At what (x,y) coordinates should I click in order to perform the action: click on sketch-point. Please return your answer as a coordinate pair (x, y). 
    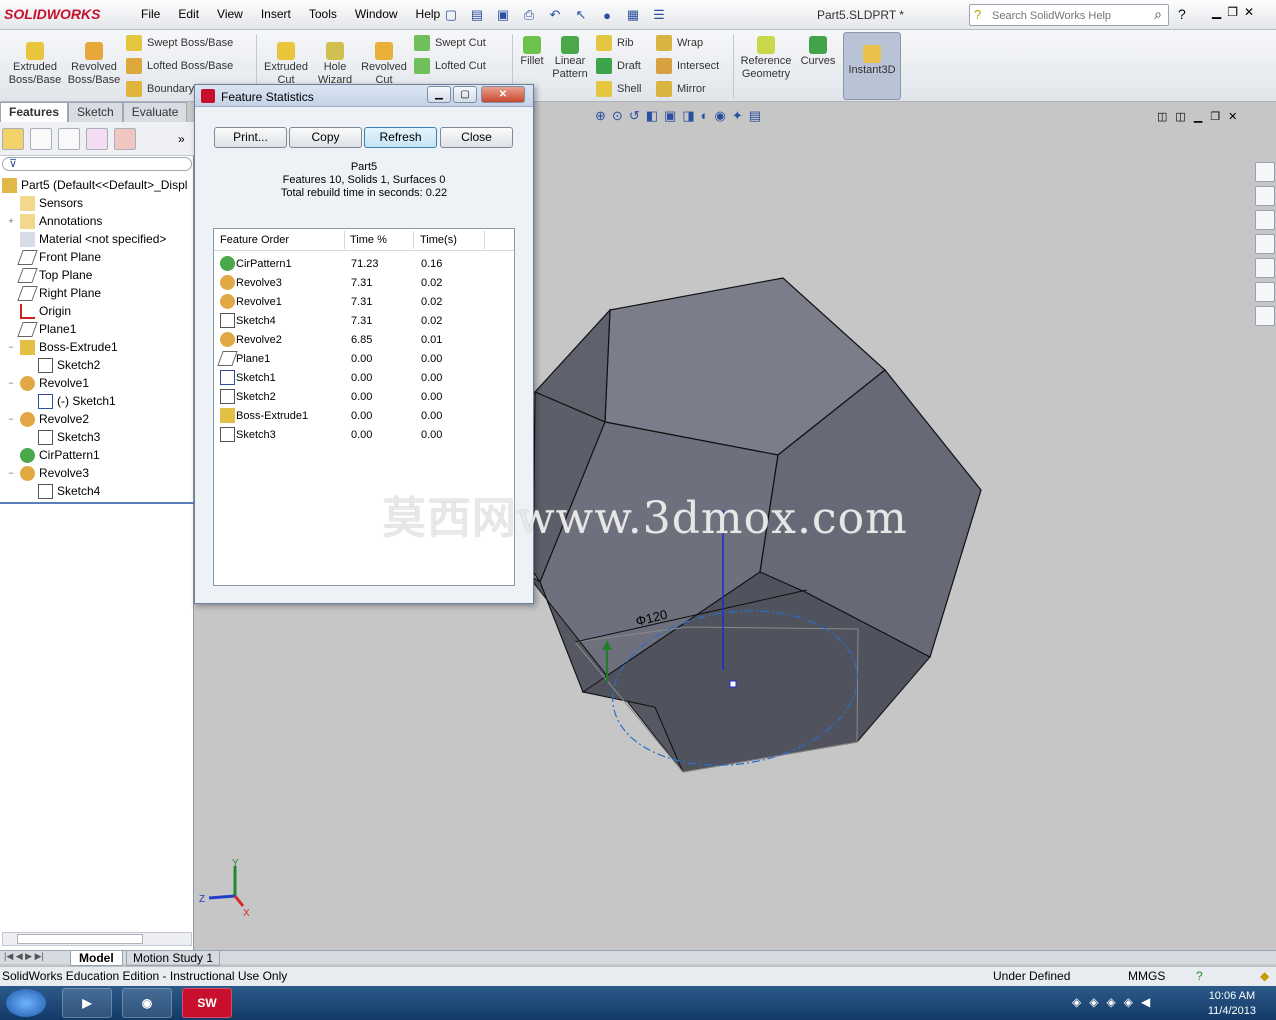
    Looking at the image, I should click on (733, 684).